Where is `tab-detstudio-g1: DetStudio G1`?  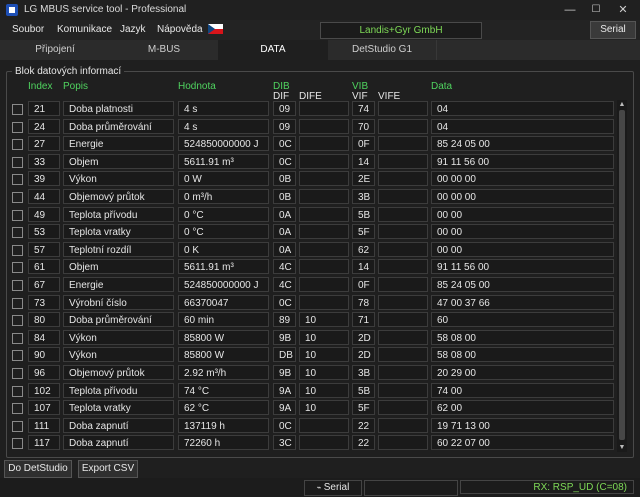 tab-detstudio-g1: DetStudio G1 is located at coordinates (382, 50).